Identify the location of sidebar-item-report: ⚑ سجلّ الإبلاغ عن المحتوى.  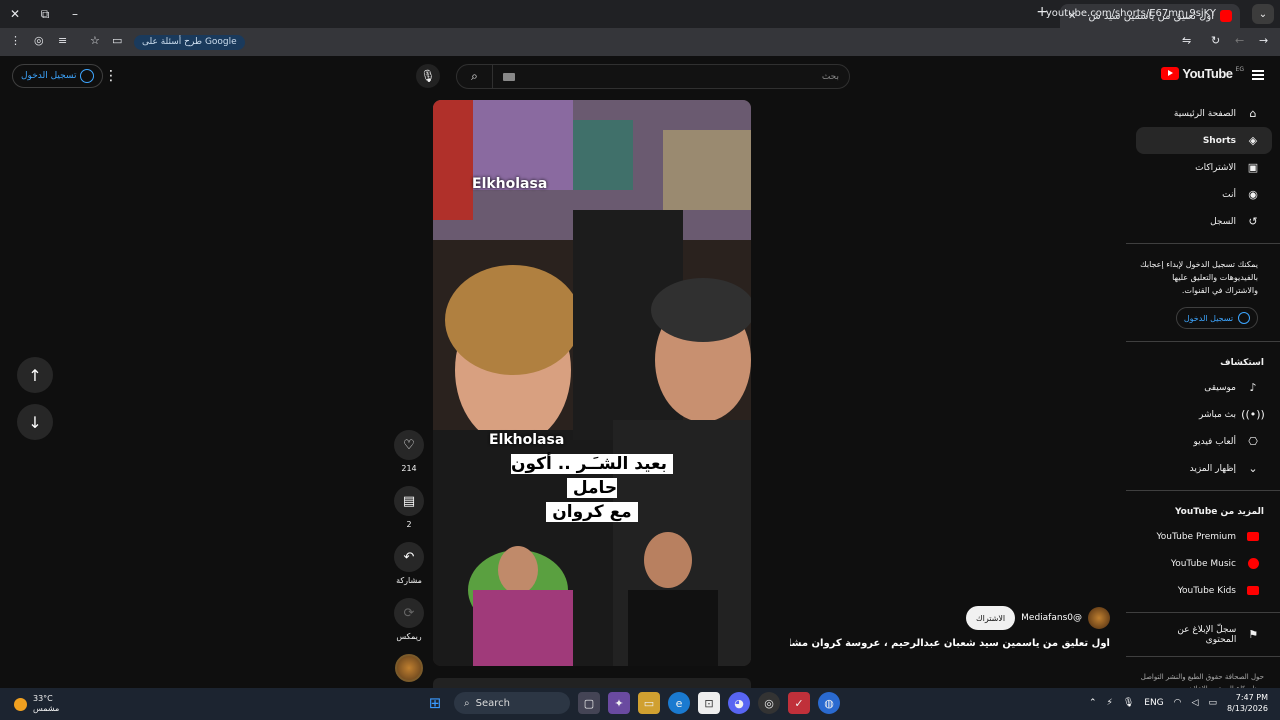
(1204, 634).